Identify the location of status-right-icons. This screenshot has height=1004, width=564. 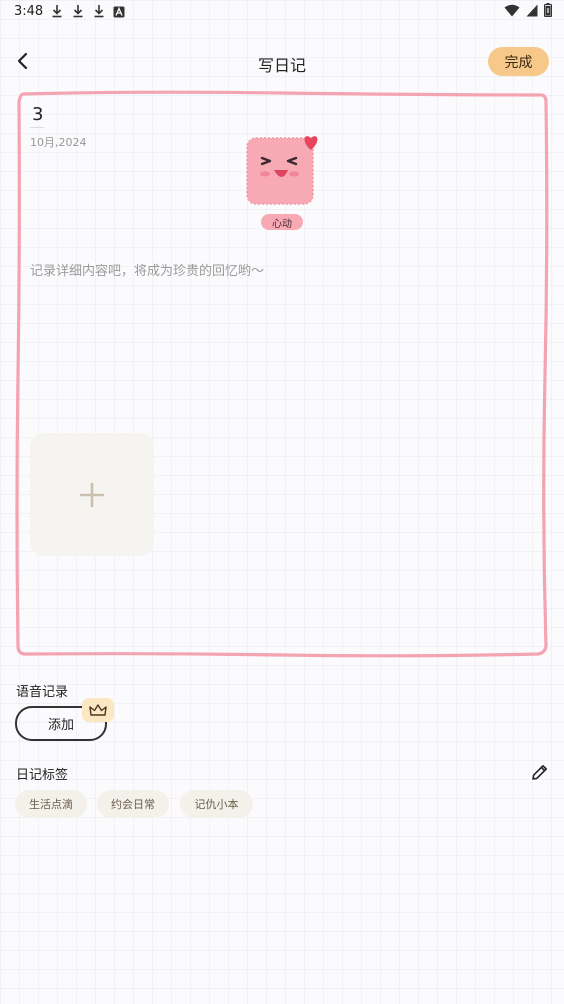
(528, 10).